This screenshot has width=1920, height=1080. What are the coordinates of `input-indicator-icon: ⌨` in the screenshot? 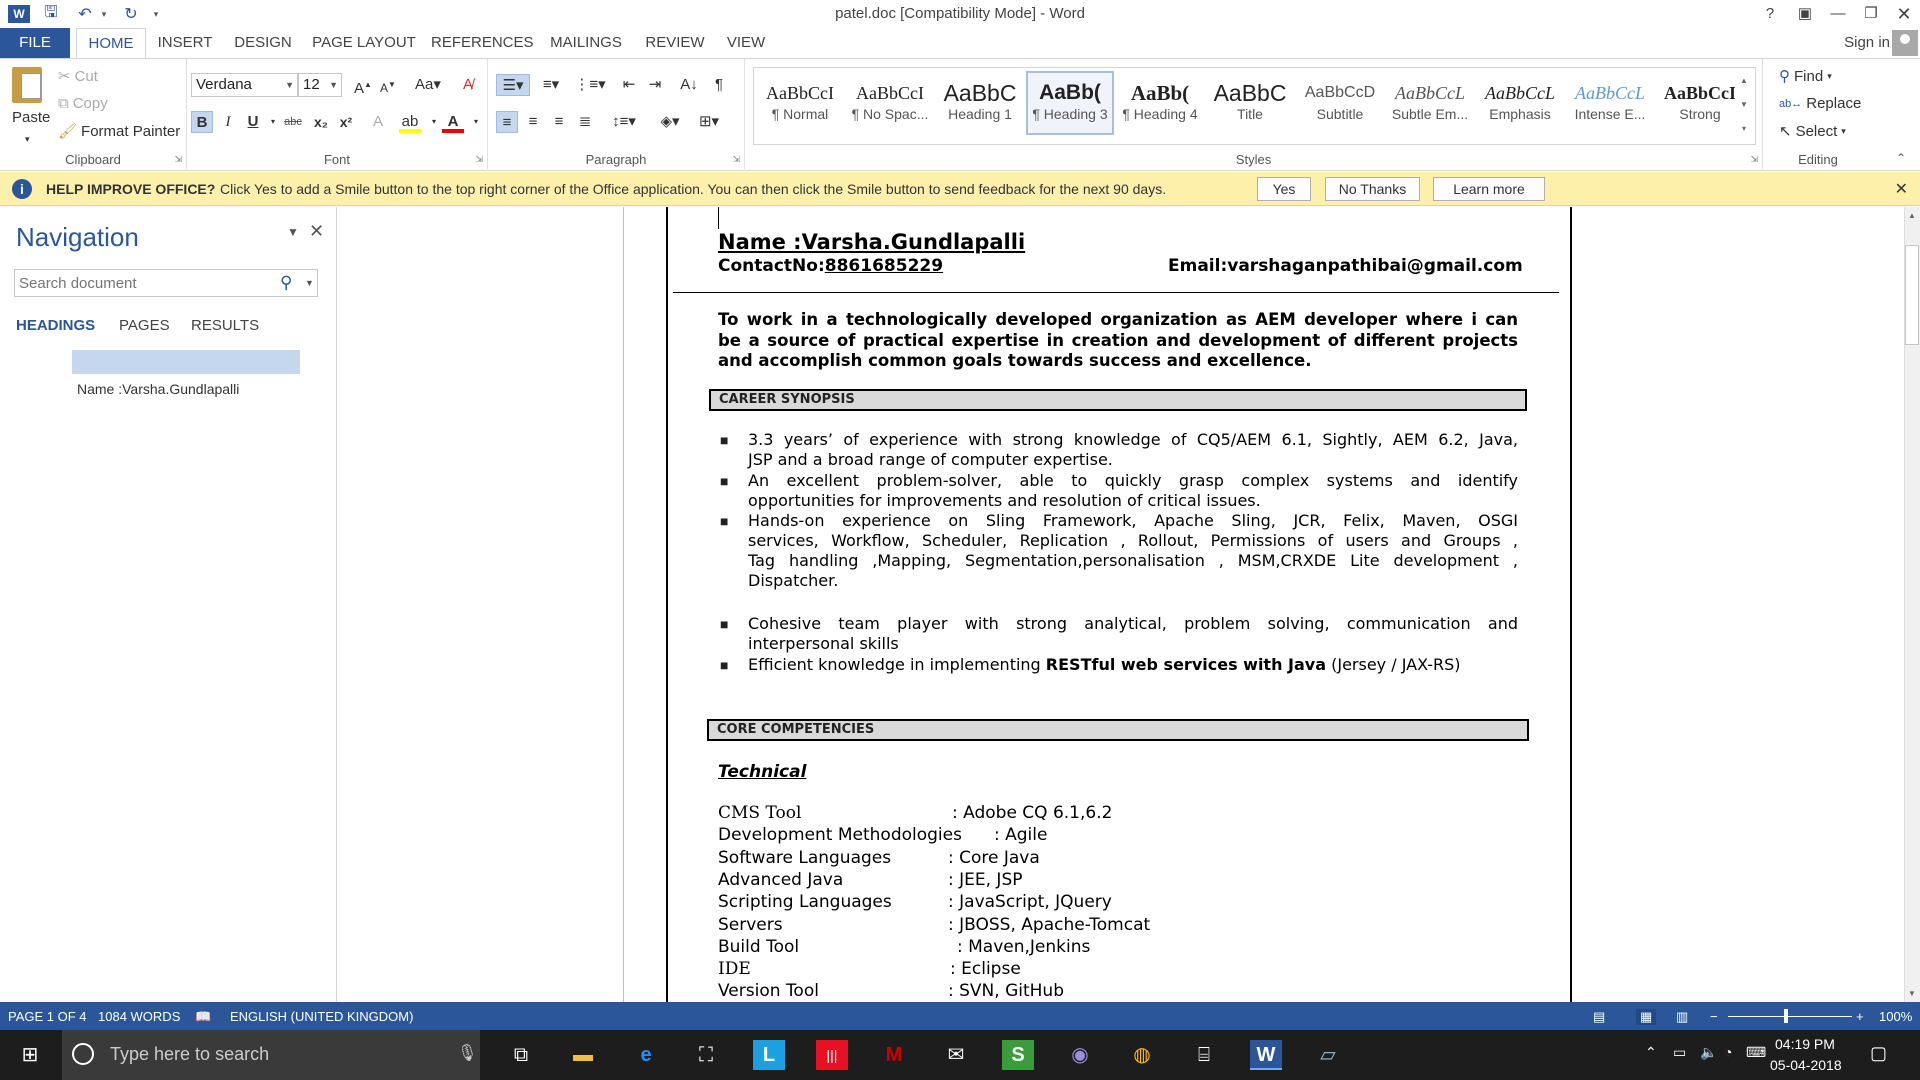 It's located at (1756, 1052).